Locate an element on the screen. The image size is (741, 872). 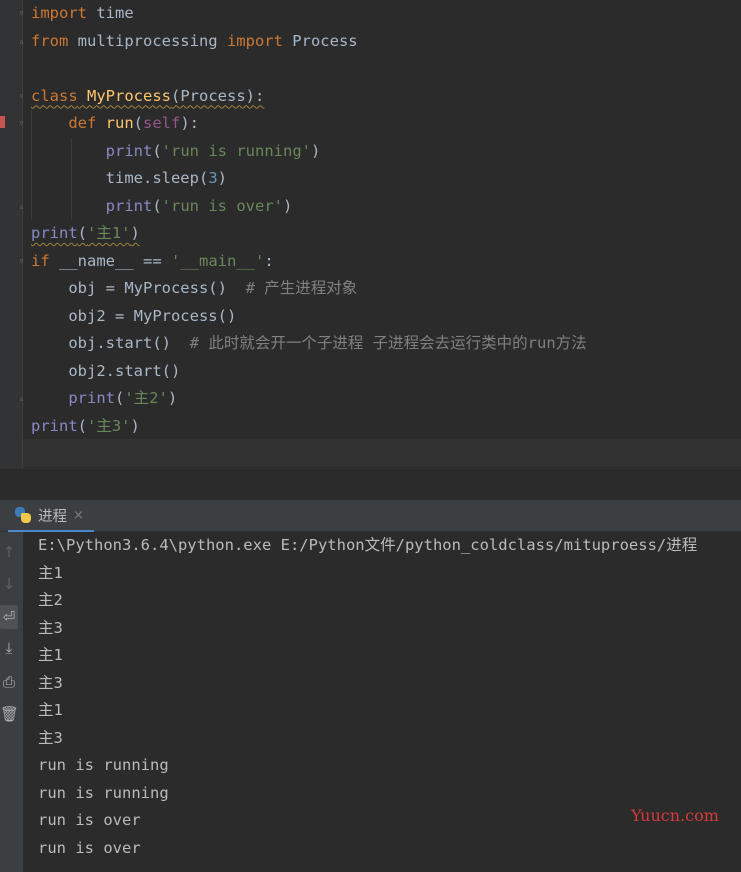
close-icon: × is located at coordinates (78, 515).